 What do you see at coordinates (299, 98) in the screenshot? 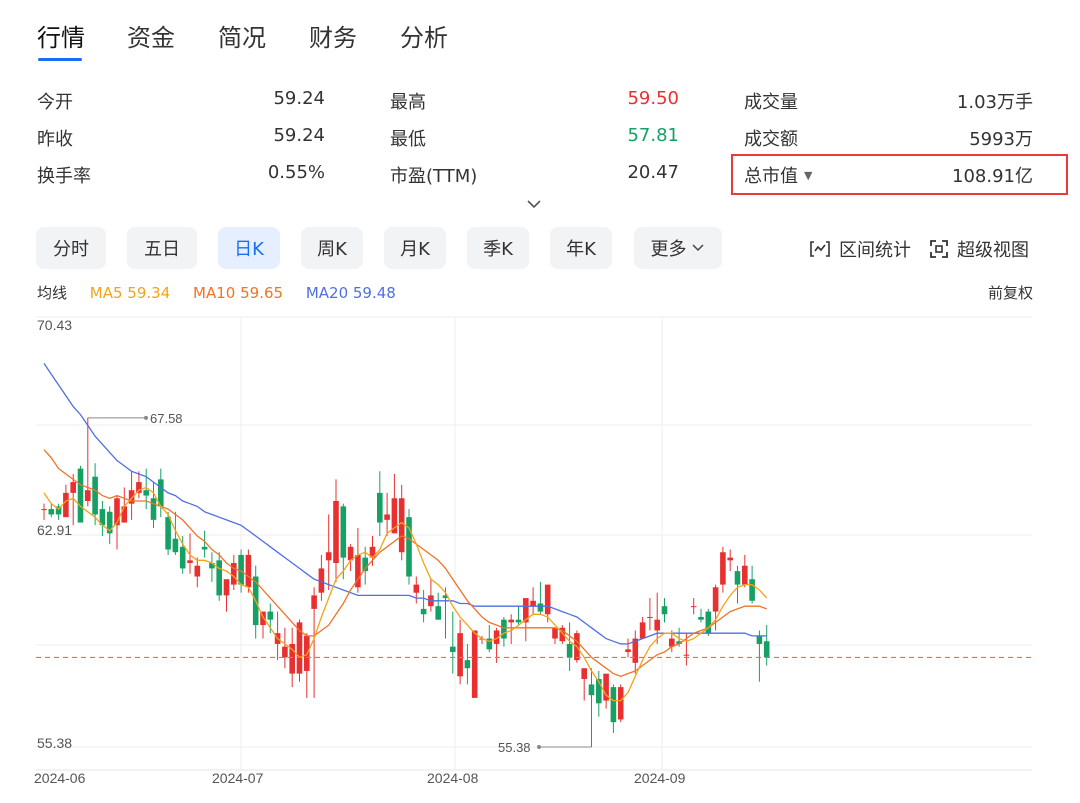
I see `open-value: 59.24` at bounding box center [299, 98].